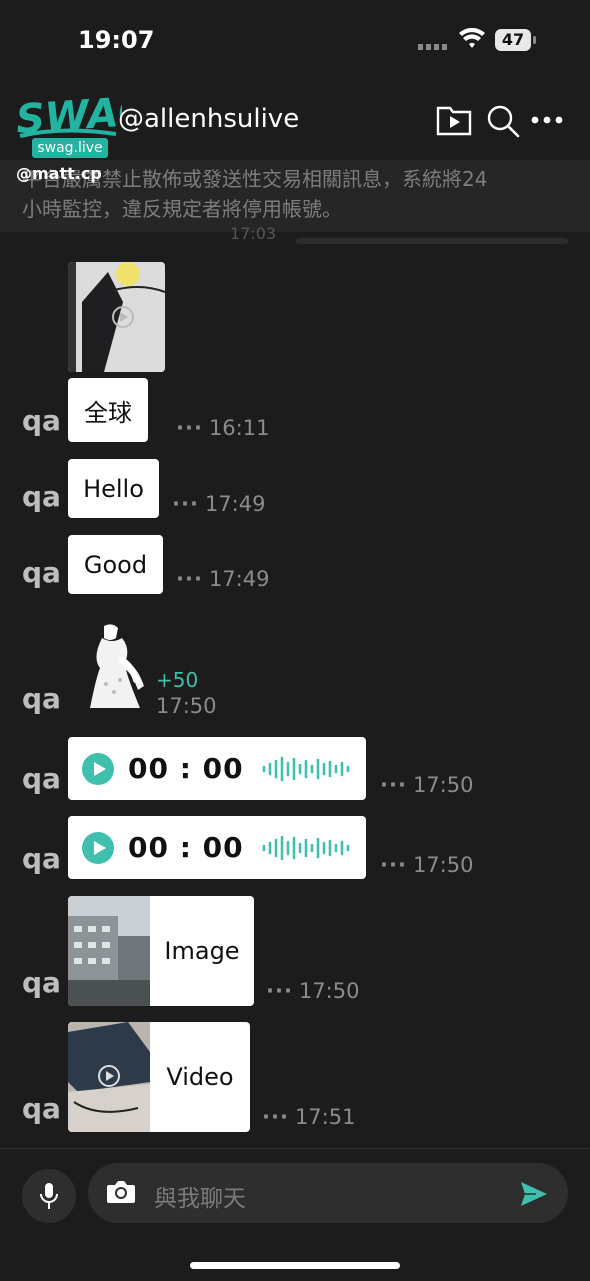 The height and width of the screenshot is (1281, 590). Describe the element at coordinates (113, 665) in the screenshot. I see `gift-dress-icon` at that location.